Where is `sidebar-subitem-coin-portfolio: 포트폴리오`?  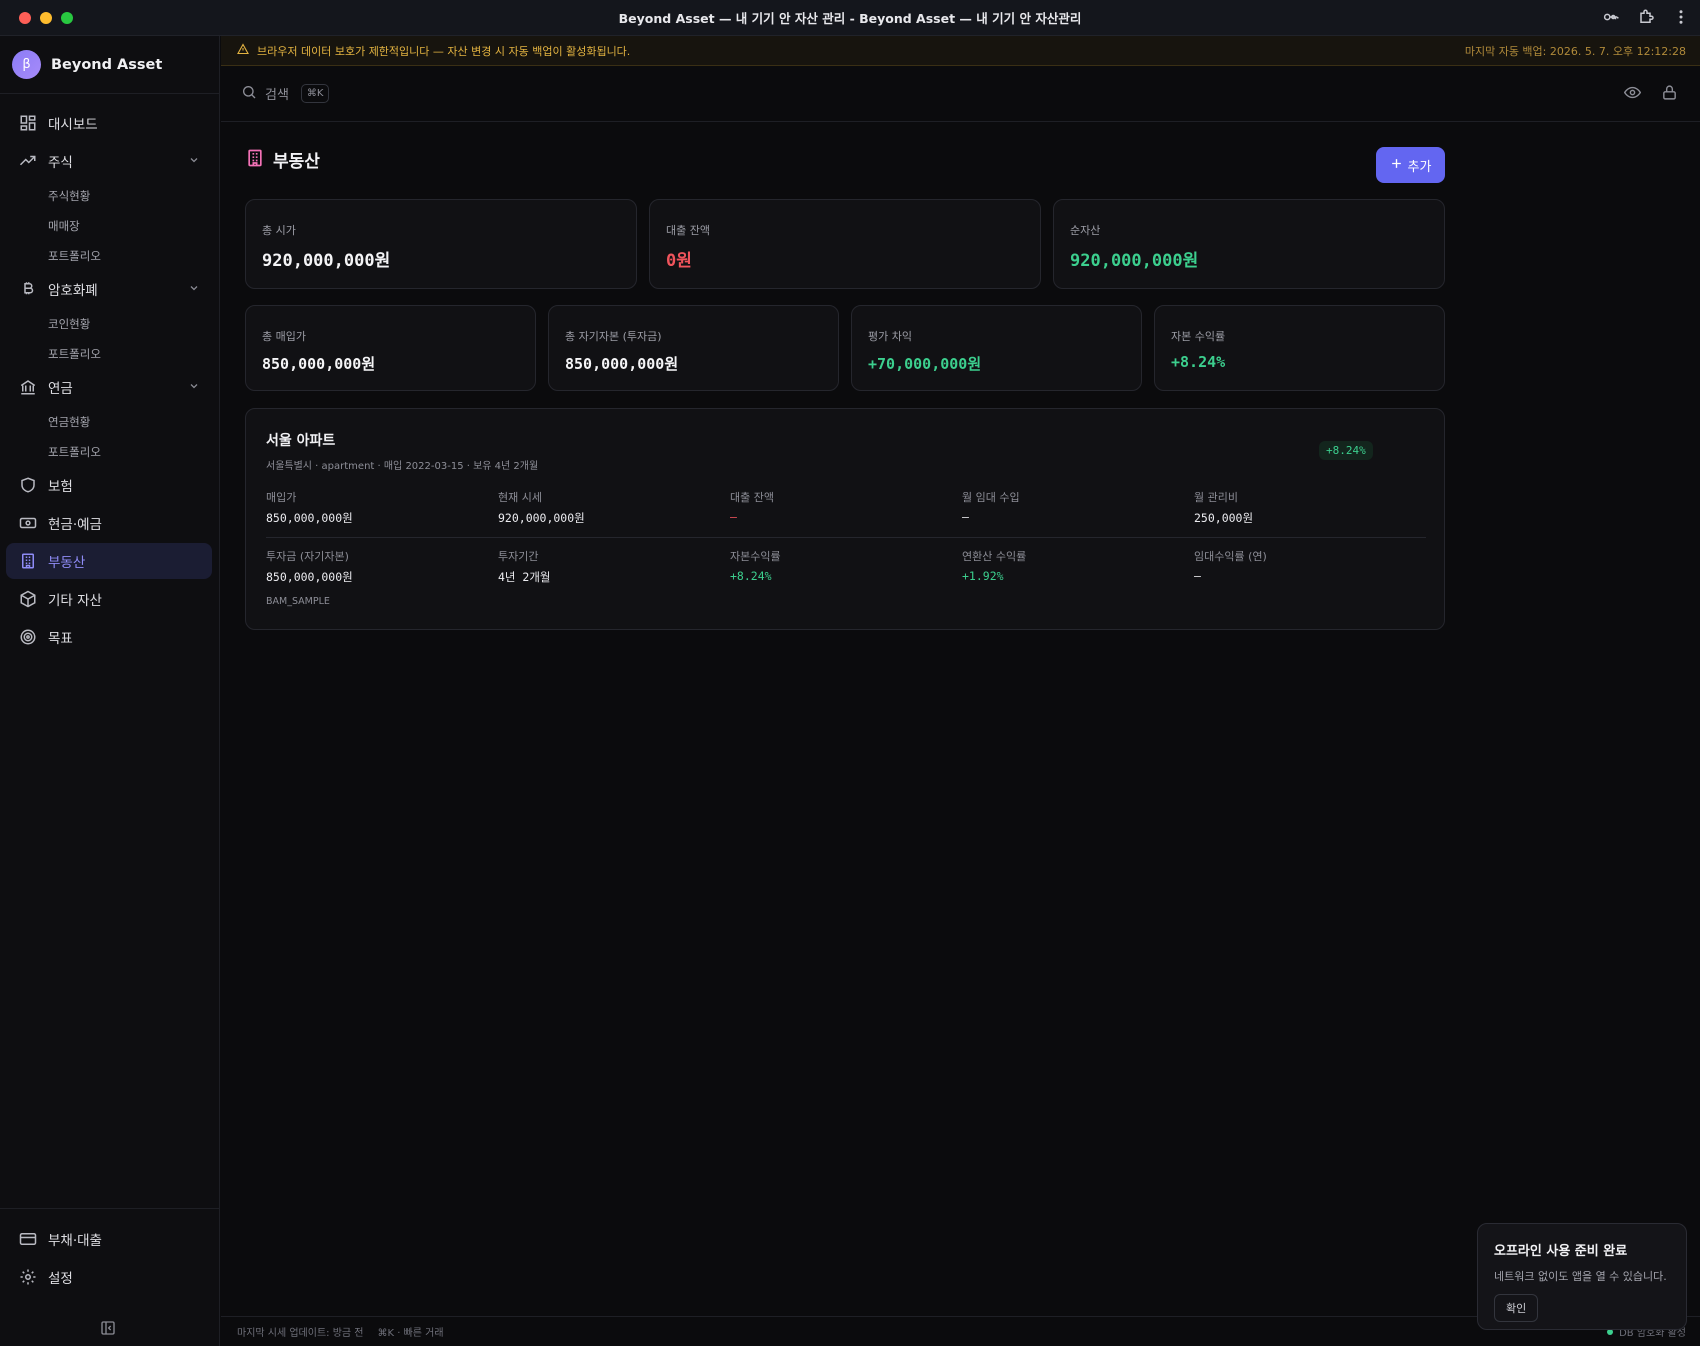 sidebar-subitem-coin-portfolio: 포트폴리오 is located at coordinates (110, 354).